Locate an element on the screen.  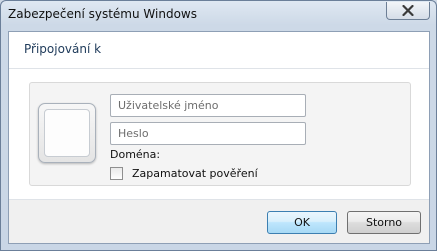
close-button is located at coordinates (408, 11).